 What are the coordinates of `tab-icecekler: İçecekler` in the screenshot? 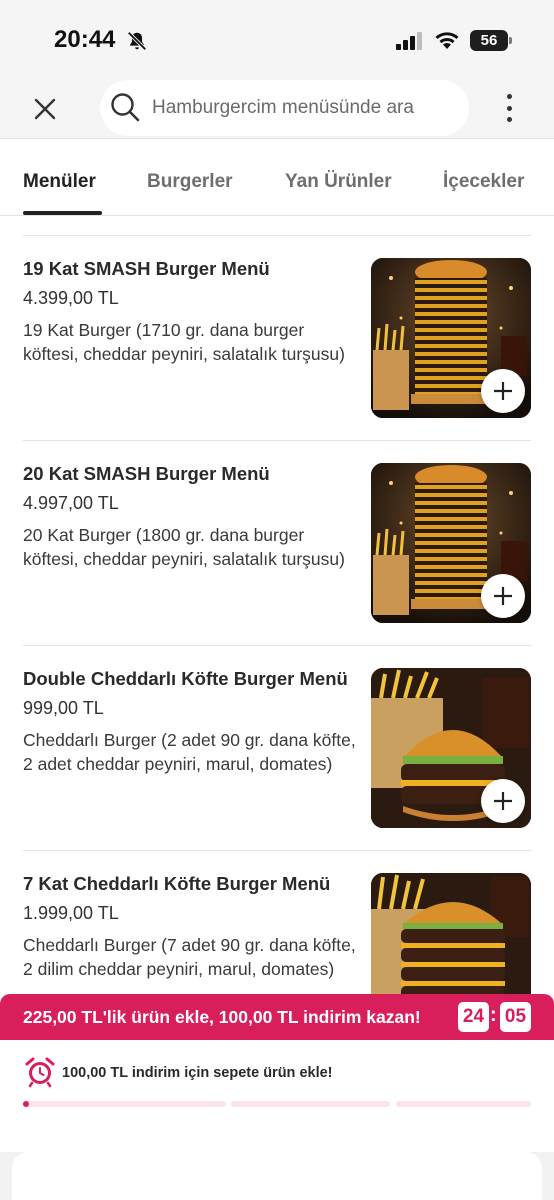 It's located at (483, 182).